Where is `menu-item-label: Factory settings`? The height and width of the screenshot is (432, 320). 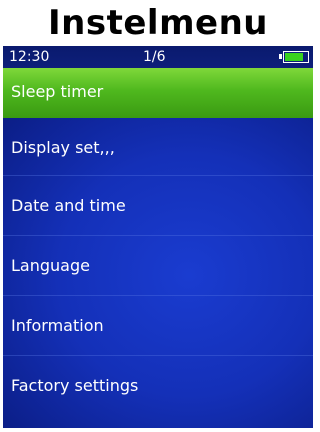 menu-item-label: Factory settings is located at coordinates (75, 385).